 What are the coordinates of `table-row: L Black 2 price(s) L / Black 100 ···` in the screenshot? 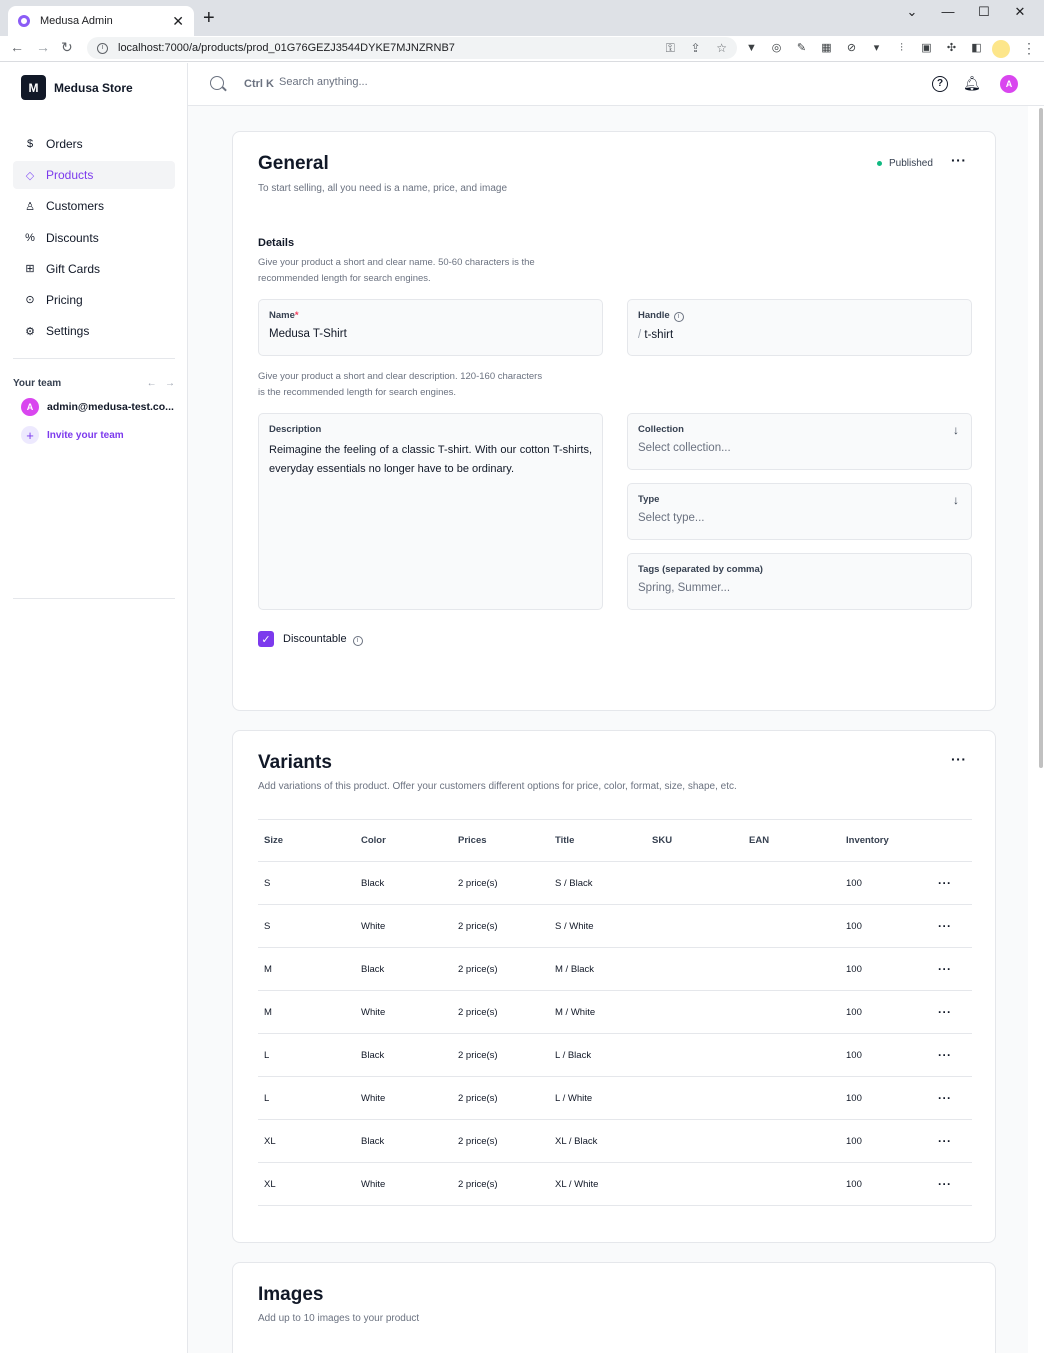 It's located at (615, 1055).